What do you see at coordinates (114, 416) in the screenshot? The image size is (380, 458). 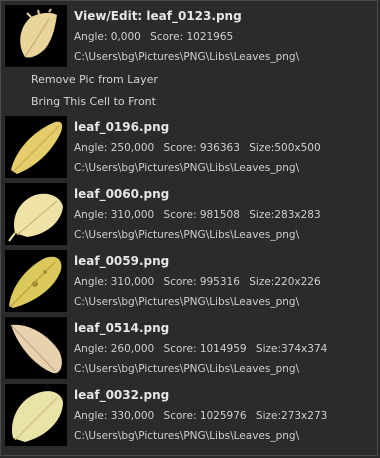 I see `leaf-angle: Angle: 330,000` at bounding box center [114, 416].